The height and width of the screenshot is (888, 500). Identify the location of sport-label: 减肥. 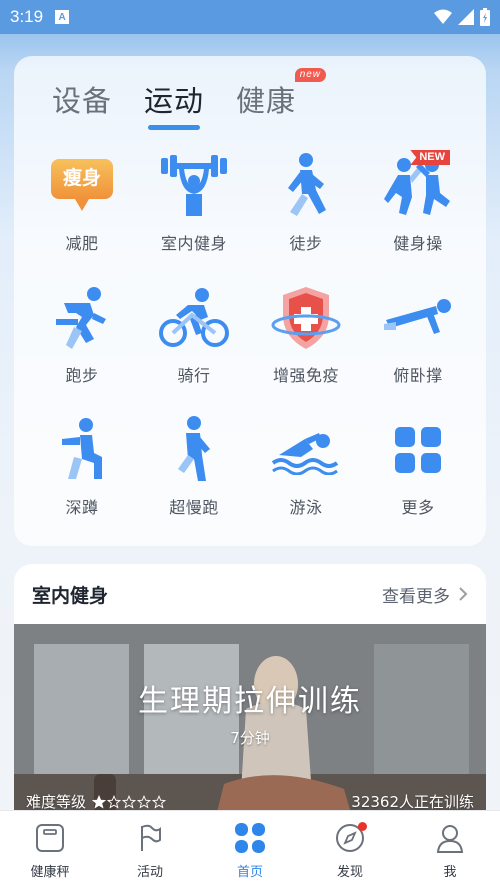
(82, 243).